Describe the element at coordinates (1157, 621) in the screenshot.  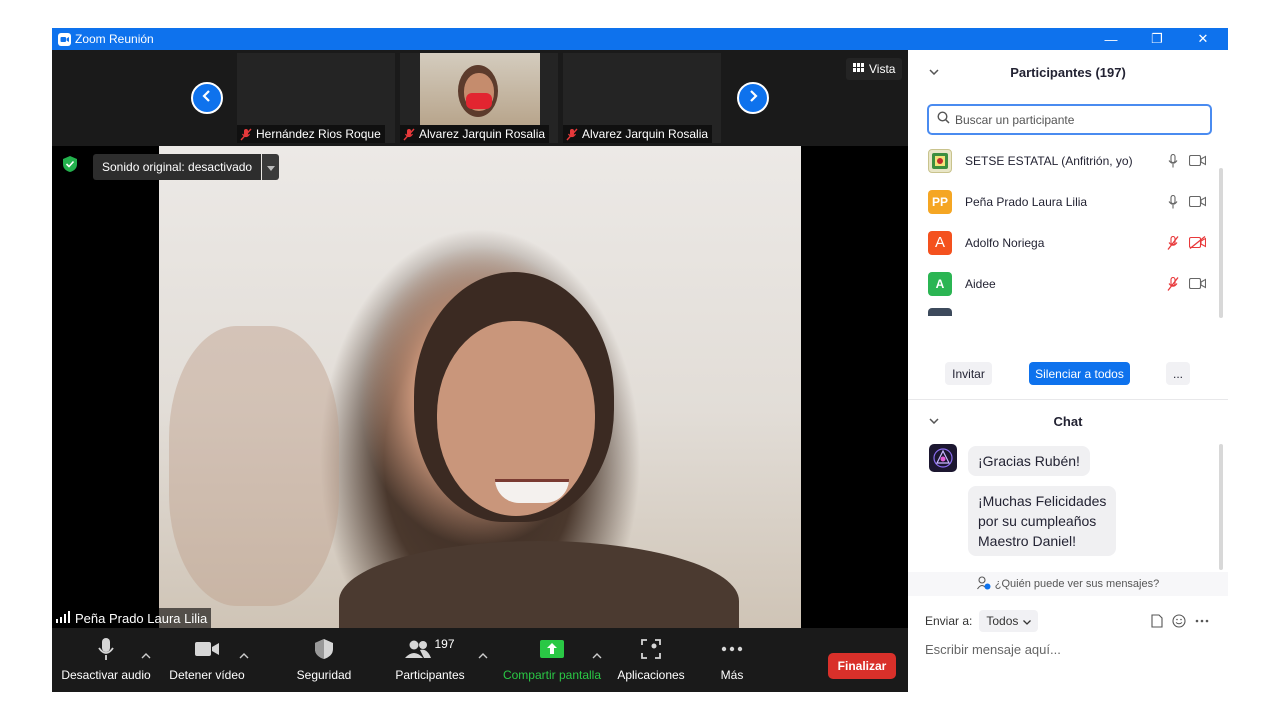
I see `file-icon` at that location.